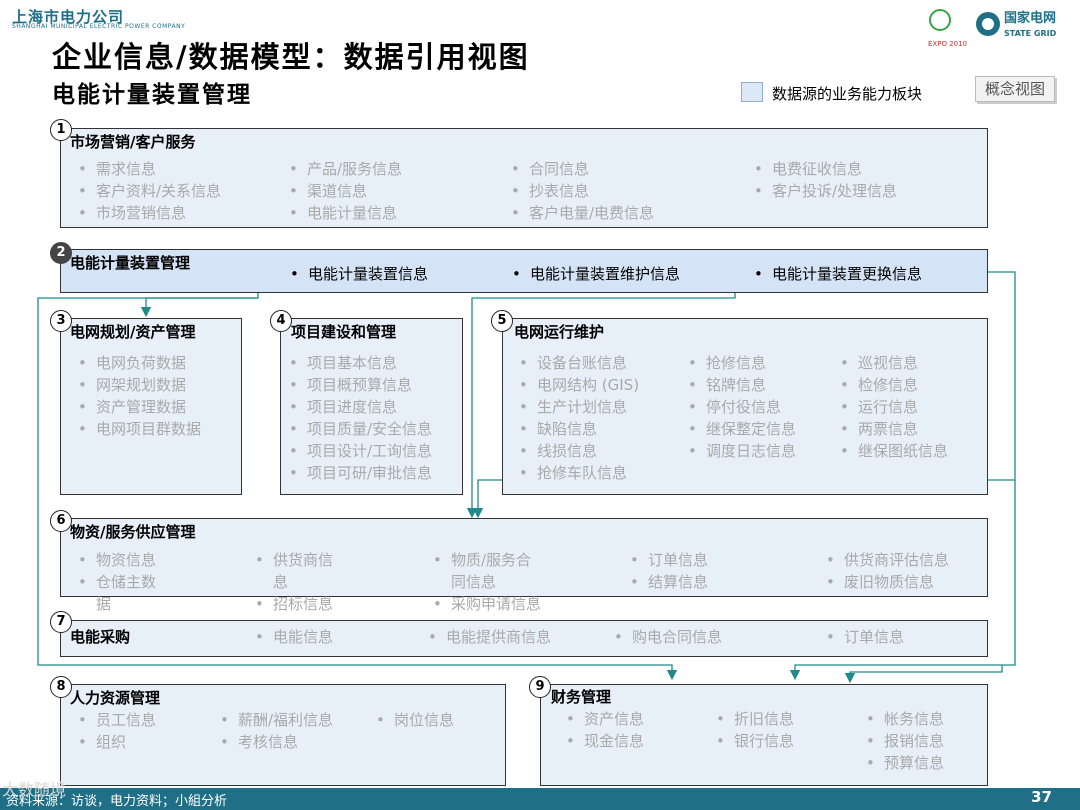 The image size is (1080, 810). Describe the element at coordinates (104, 604) in the screenshot. I see `list-item: 据` at that location.